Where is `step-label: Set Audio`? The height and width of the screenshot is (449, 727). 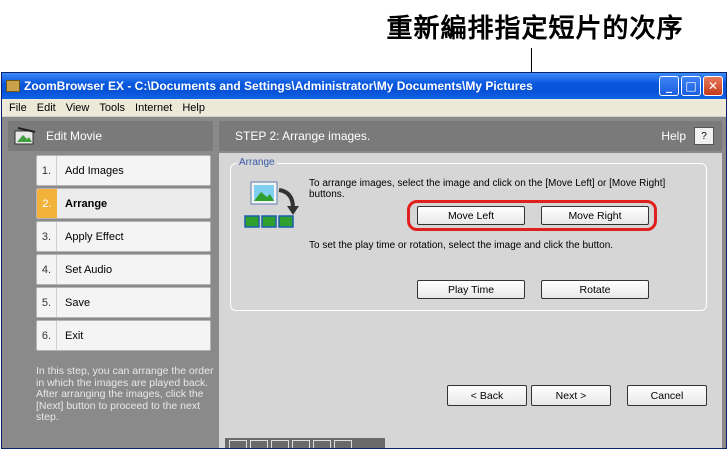 step-label: Set Audio is located at coordinates (89, 269).